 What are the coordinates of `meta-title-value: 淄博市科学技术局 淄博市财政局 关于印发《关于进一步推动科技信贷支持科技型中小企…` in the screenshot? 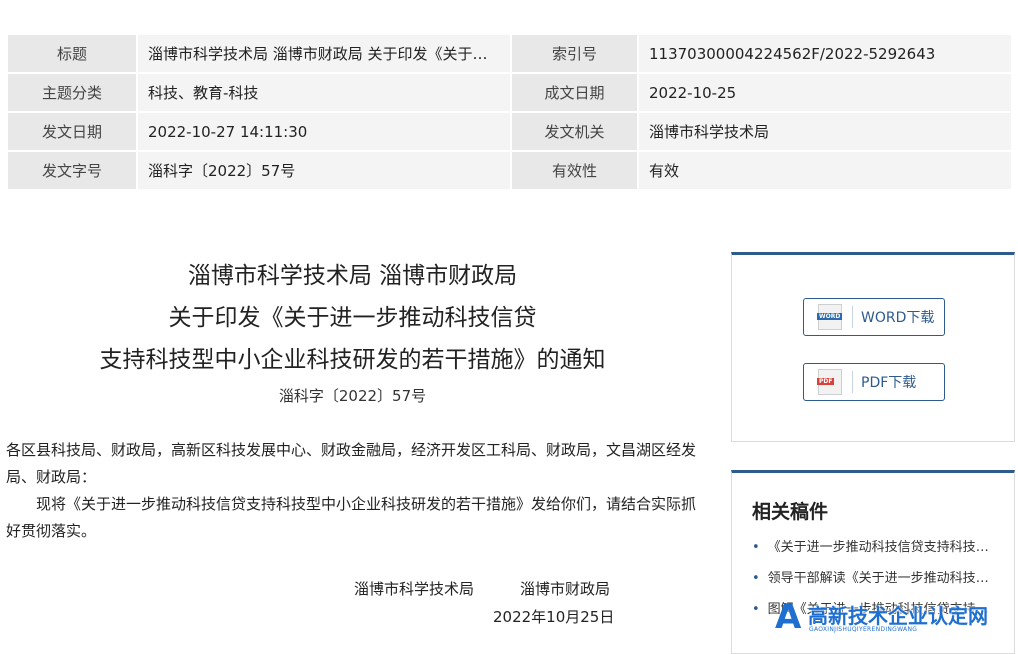 It's located at (323, 54).